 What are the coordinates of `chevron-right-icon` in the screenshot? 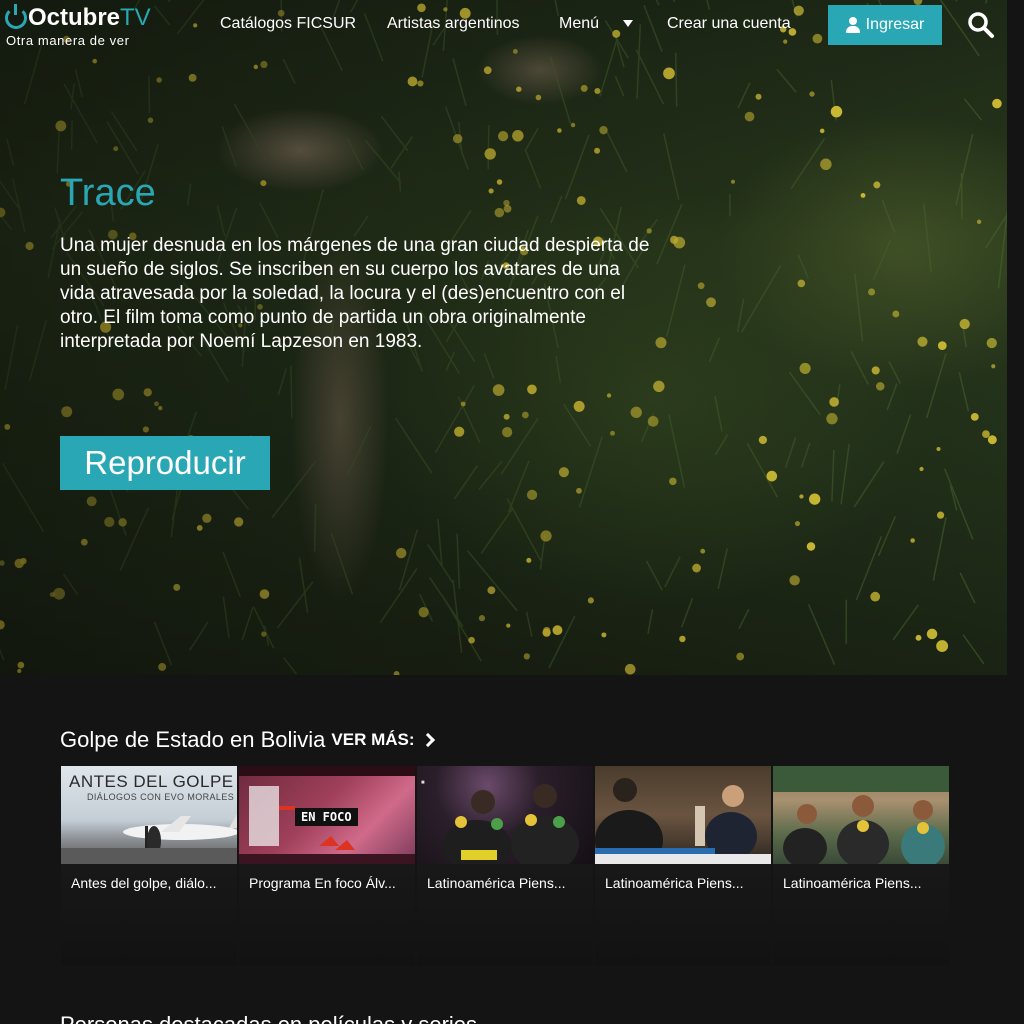 It's located at (427, 740).